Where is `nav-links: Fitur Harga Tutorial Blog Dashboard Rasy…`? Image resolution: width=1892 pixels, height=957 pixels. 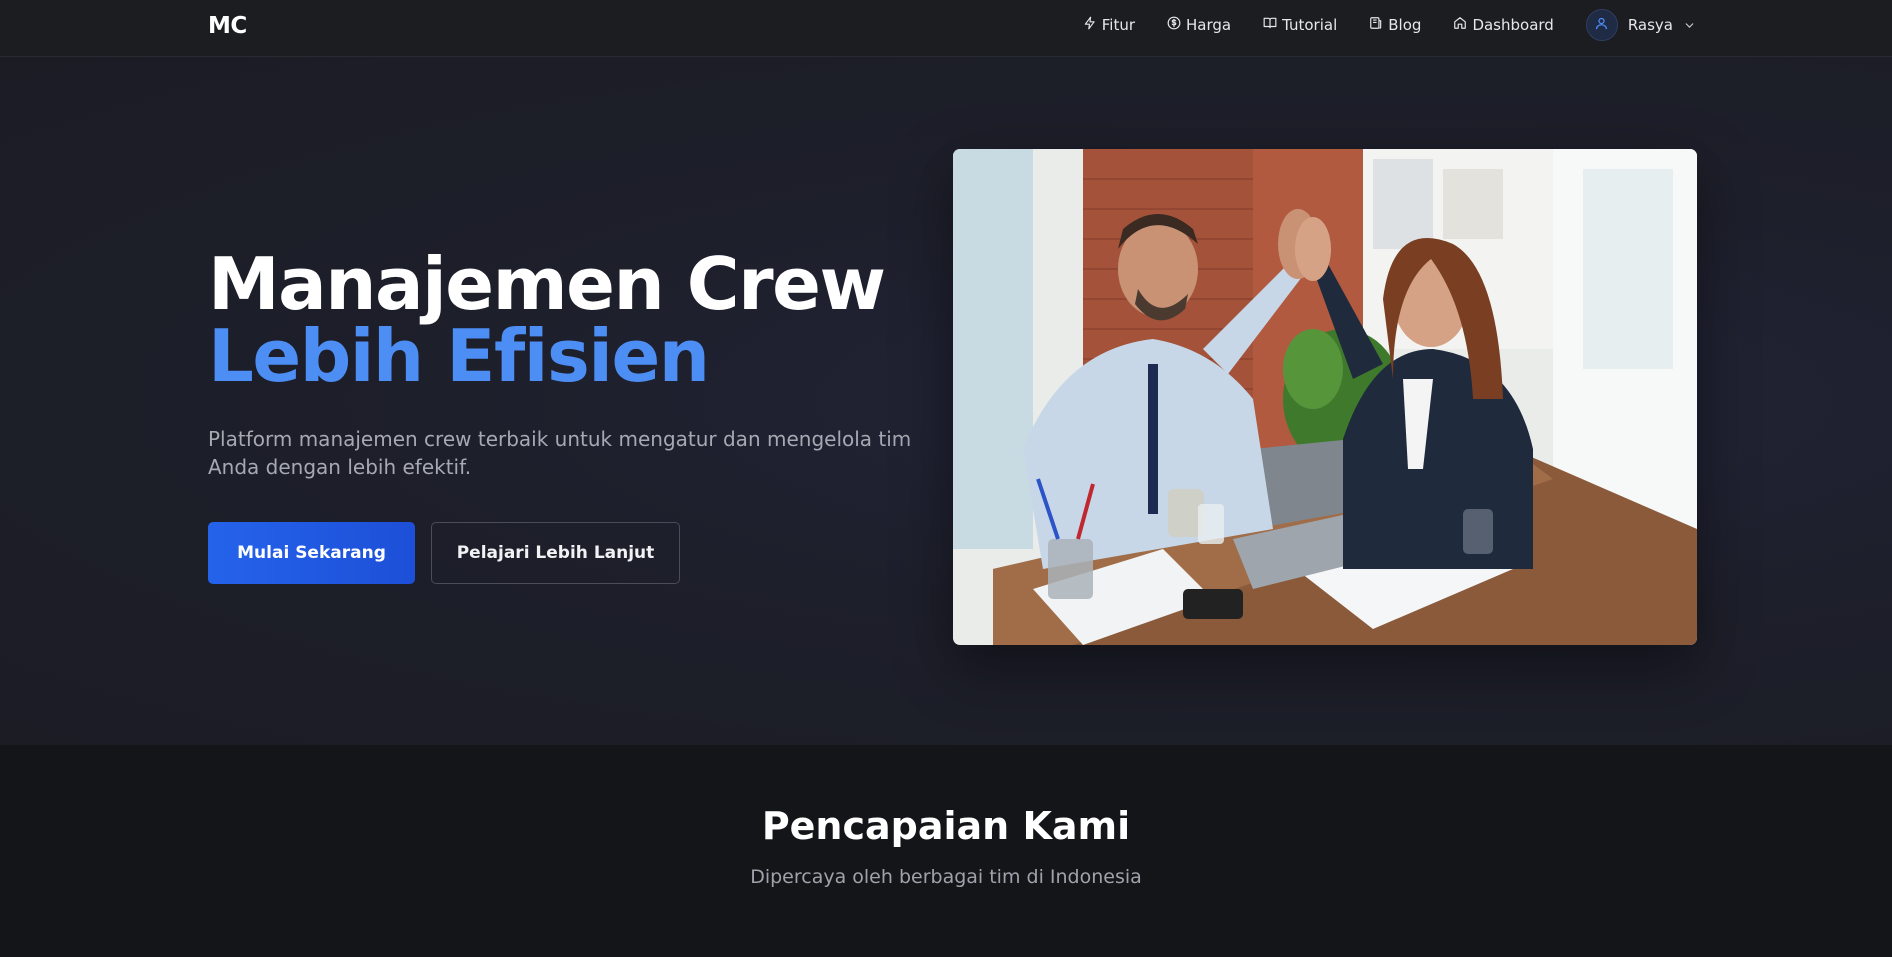 nav-links: Fitur Harga Tutorial Blog Dashboard Rasy… is located at coordinates (1373, 25).